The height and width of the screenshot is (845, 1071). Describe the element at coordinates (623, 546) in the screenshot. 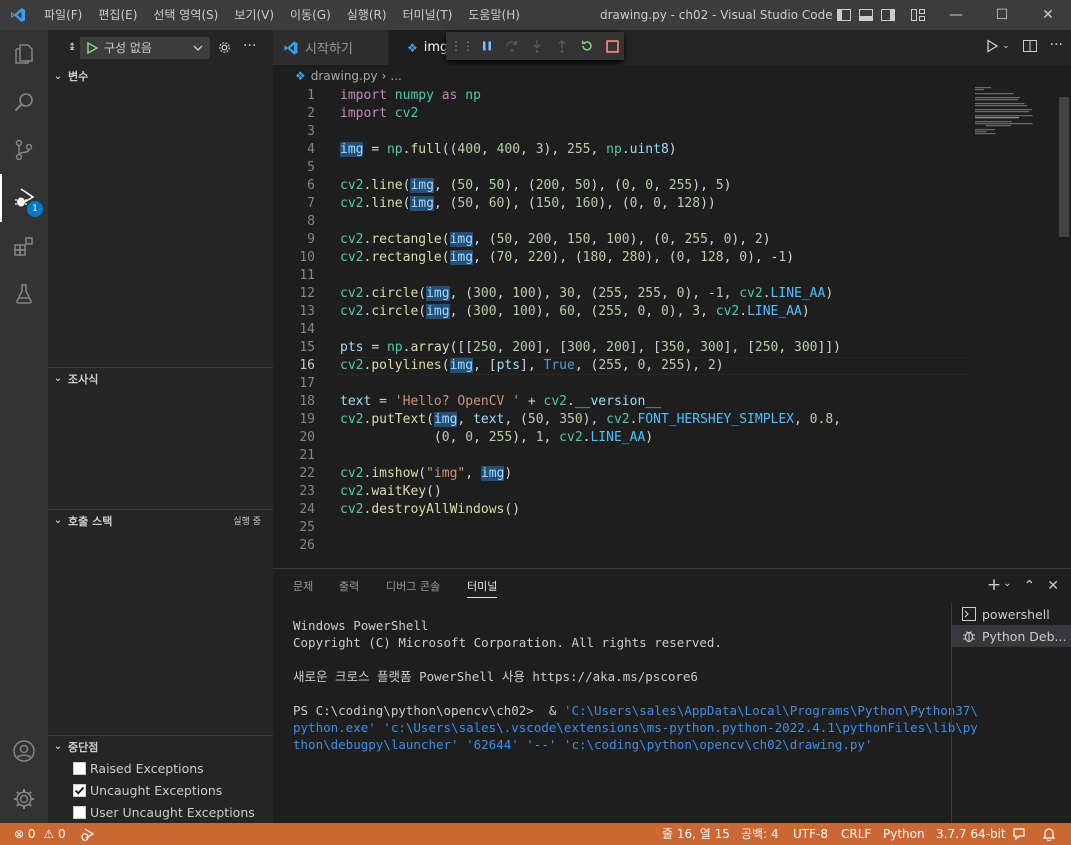

I see `code-line: 26` at that location.